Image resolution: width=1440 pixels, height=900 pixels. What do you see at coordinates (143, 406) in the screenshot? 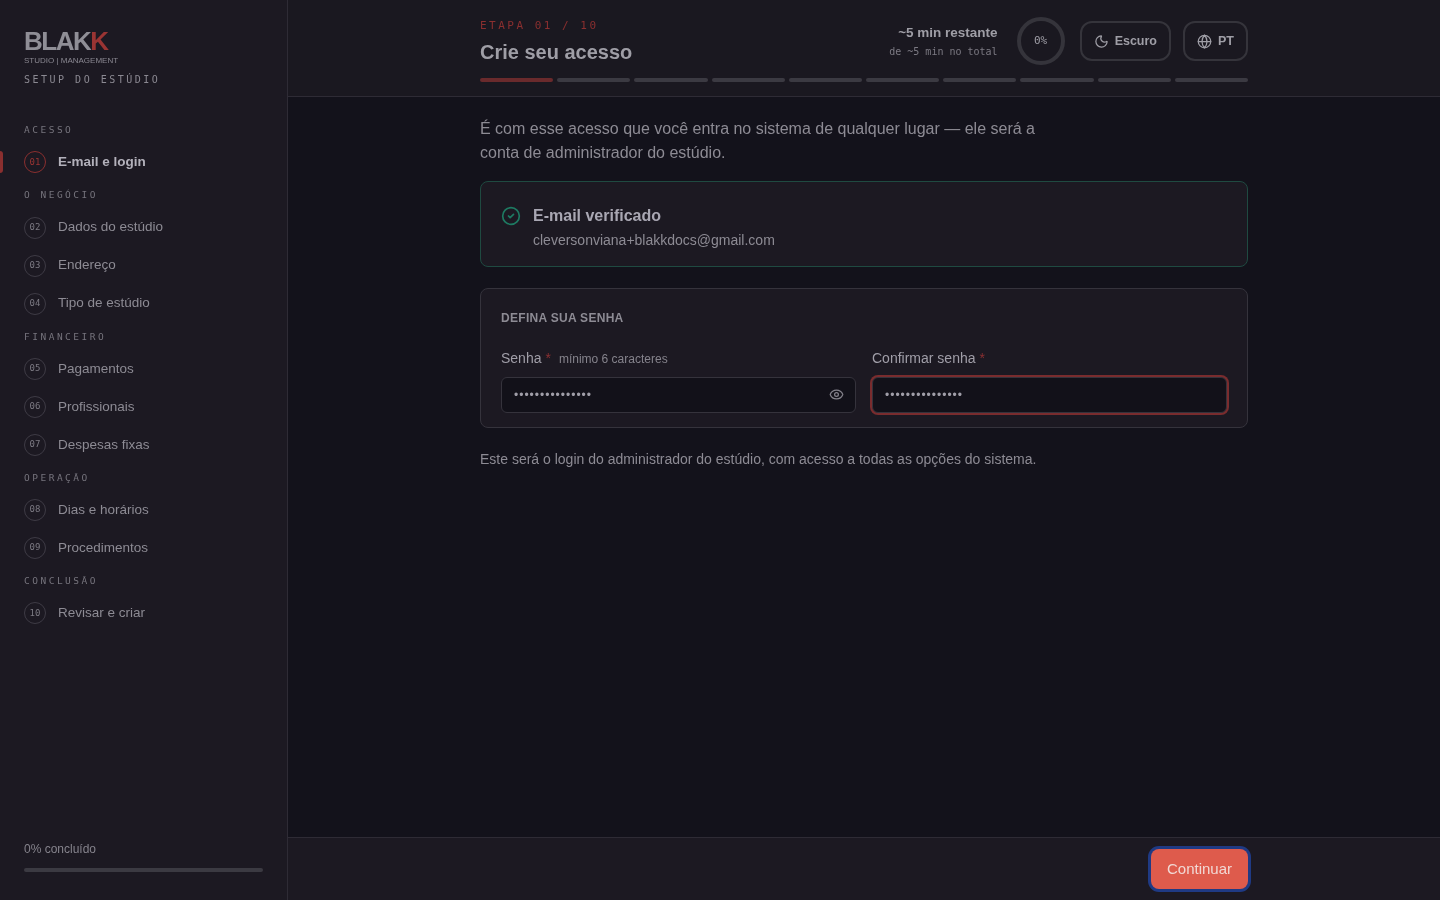
I see `step-item: 06 Profissionais` at bounding box center [143, 406].